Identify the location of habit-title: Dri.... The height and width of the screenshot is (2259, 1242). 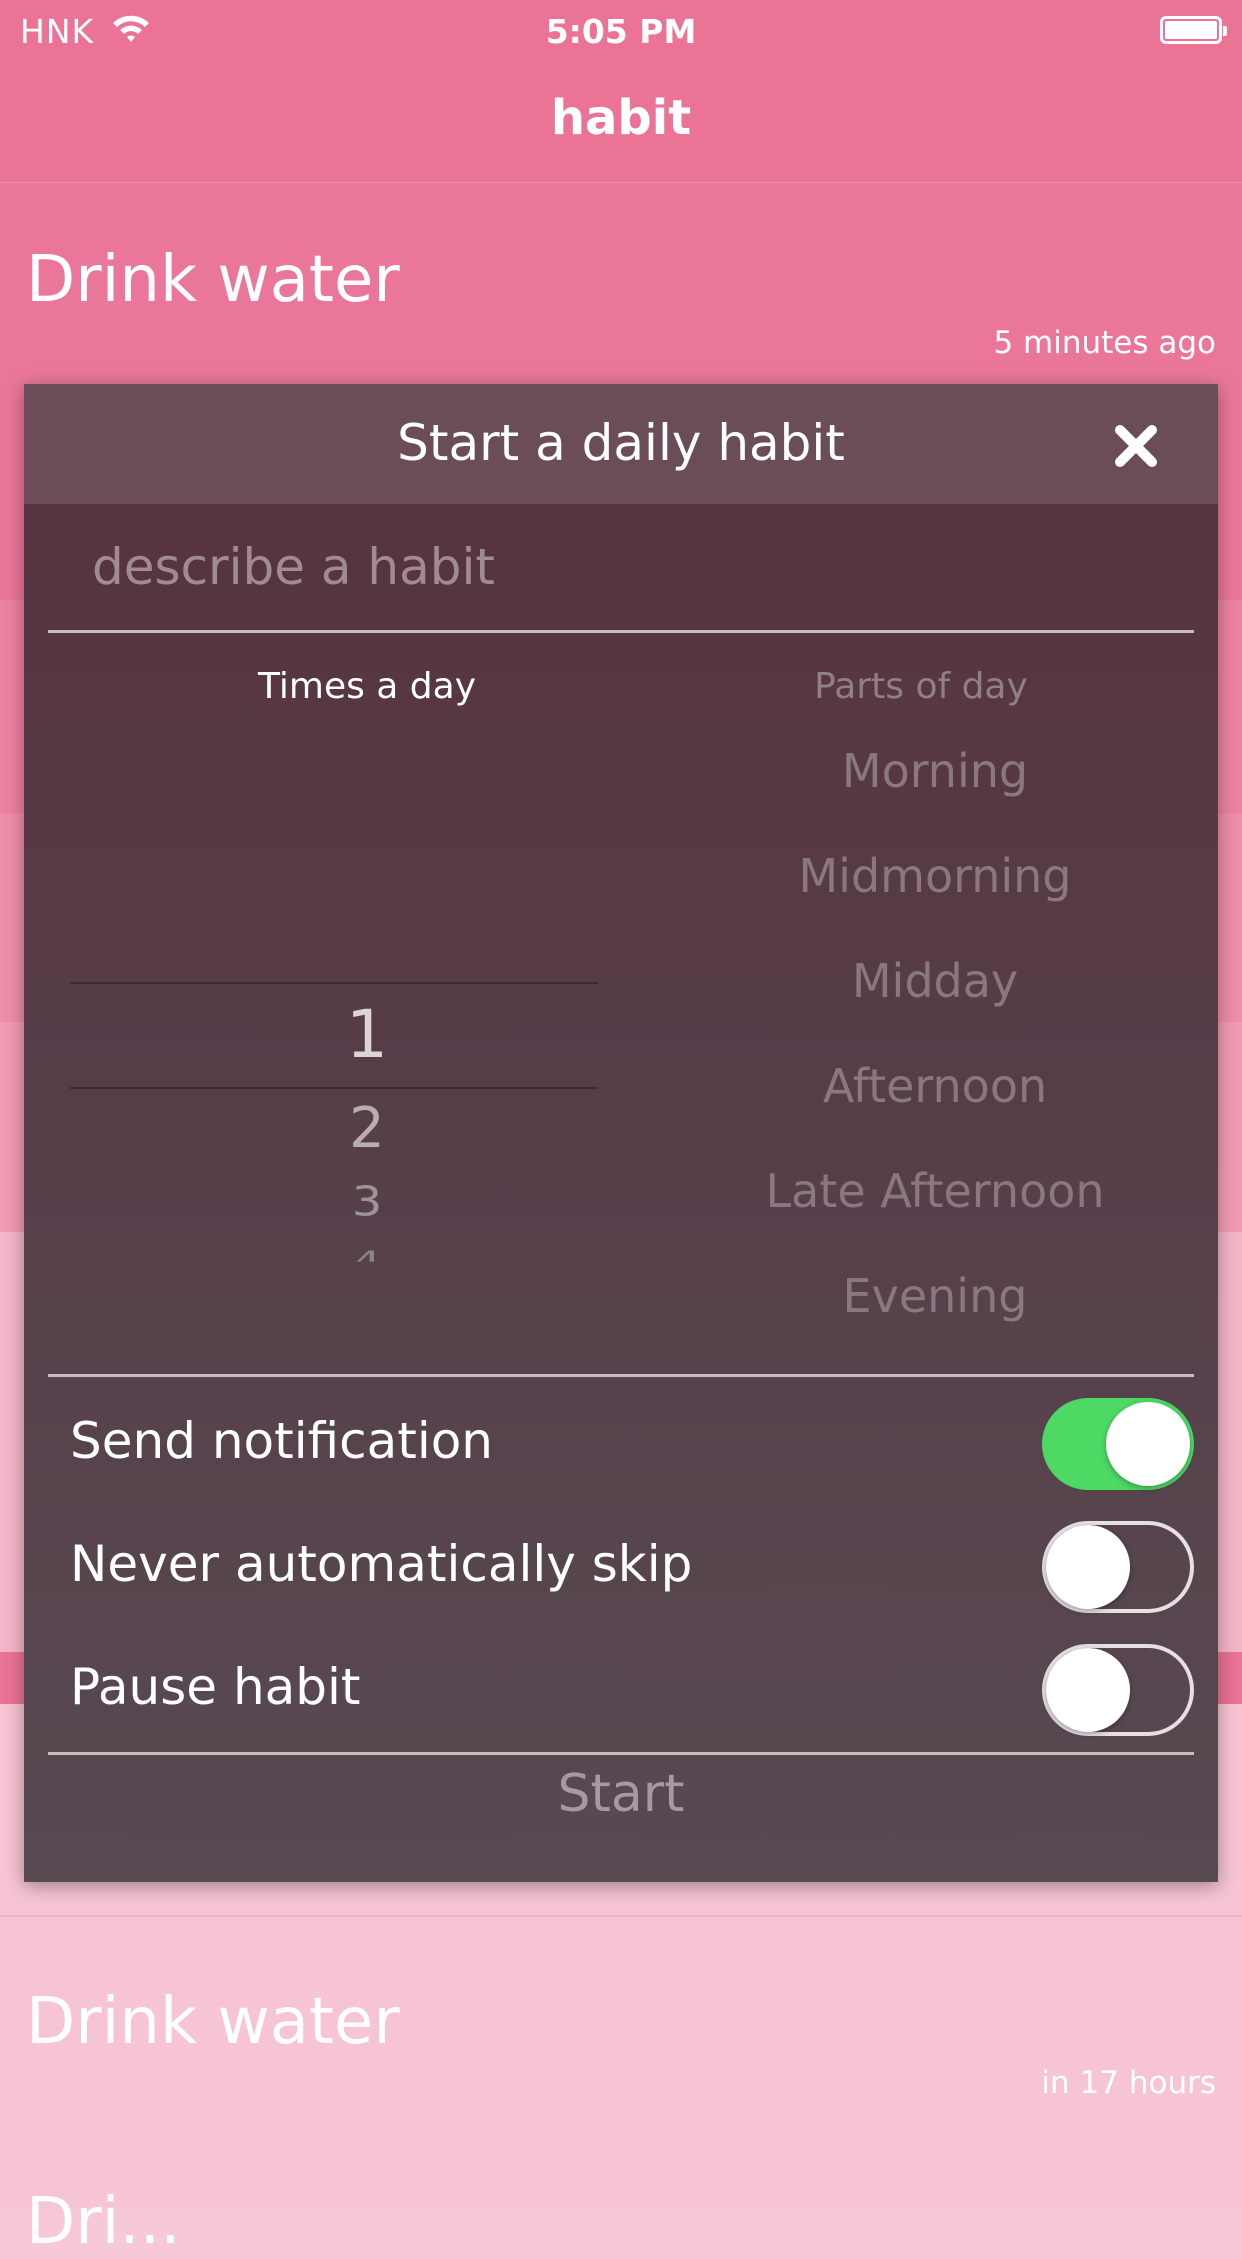
(103, 2222).